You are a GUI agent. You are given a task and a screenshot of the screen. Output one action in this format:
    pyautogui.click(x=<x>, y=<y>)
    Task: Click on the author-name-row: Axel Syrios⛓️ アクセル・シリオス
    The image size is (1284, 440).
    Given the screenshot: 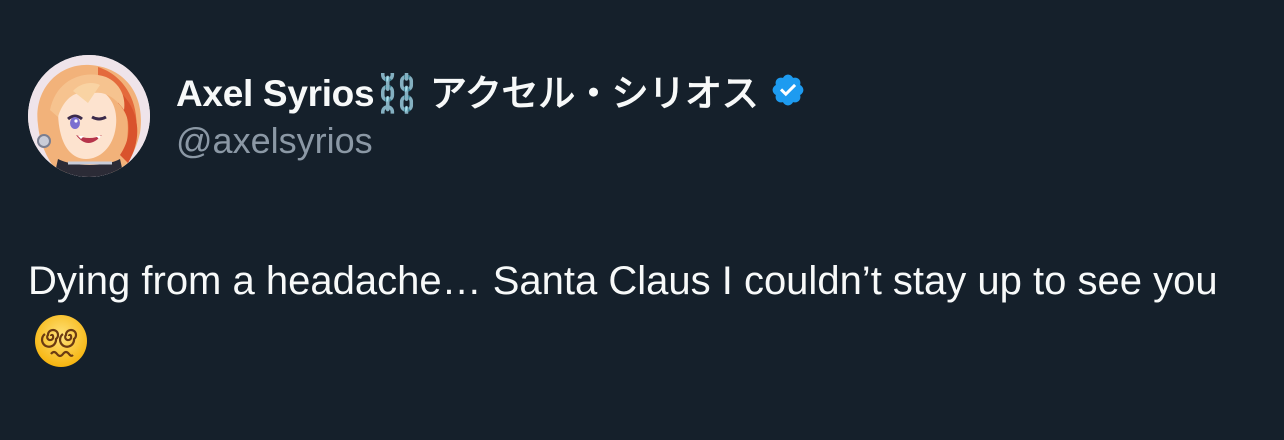 What is the action you would take?
    pyautogui.click(x=491, y=90)
    